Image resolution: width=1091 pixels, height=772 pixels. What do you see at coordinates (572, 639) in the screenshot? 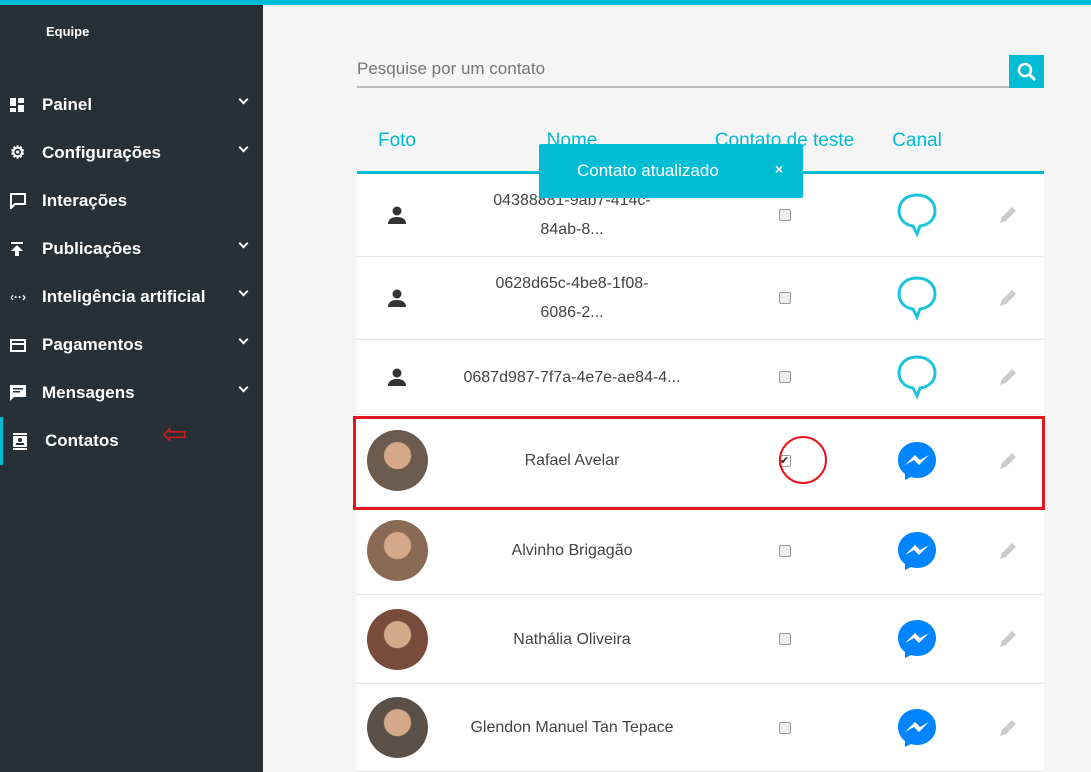
I see `contact-name: Nathália Oliveira` at bounding box center [572, 639].